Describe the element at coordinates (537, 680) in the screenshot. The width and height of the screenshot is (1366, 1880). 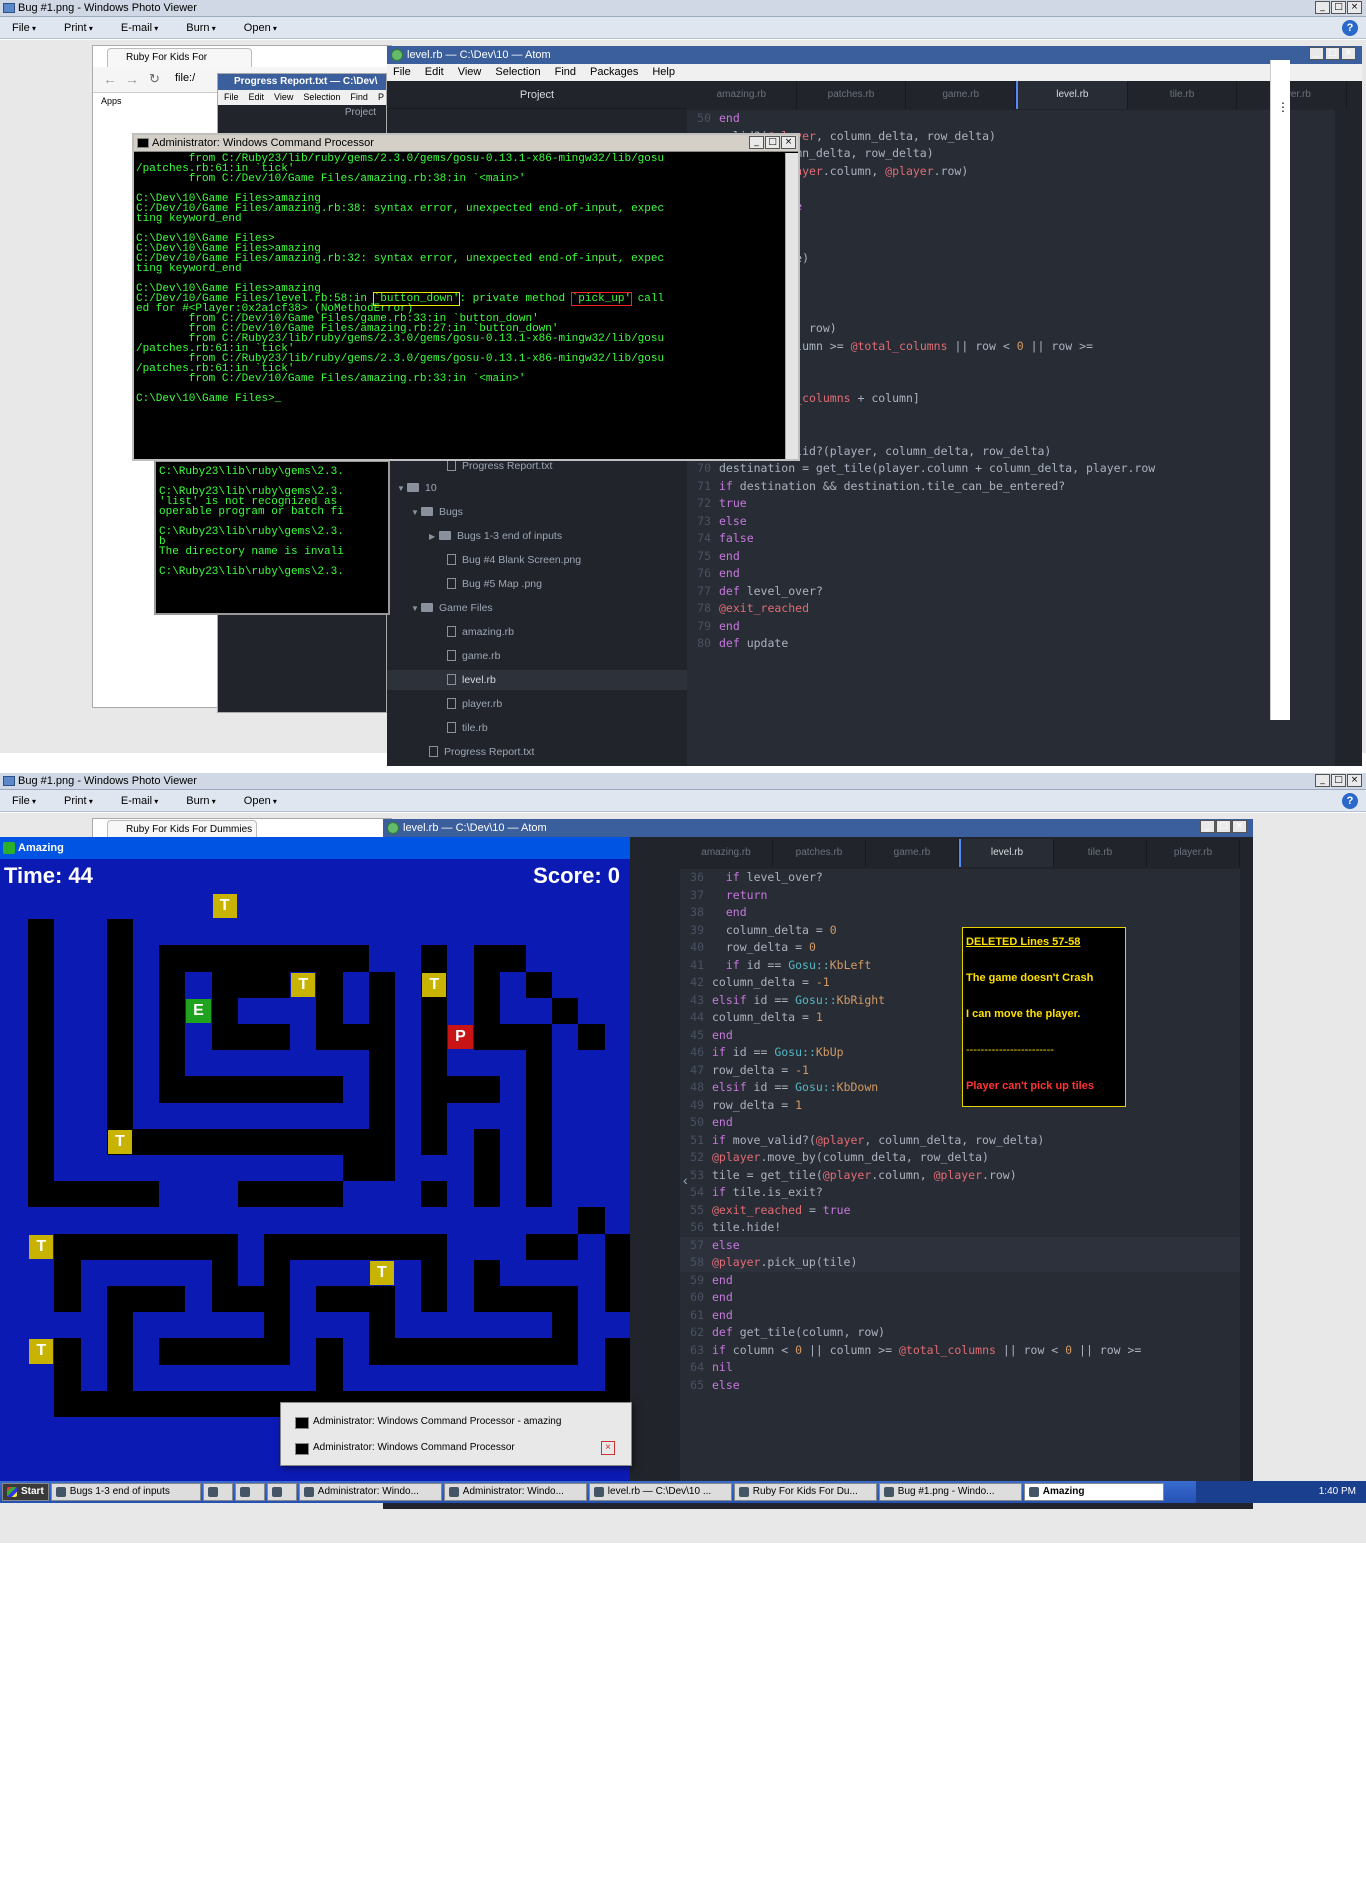
I see `tree-item-selected: level.rb` at that location.